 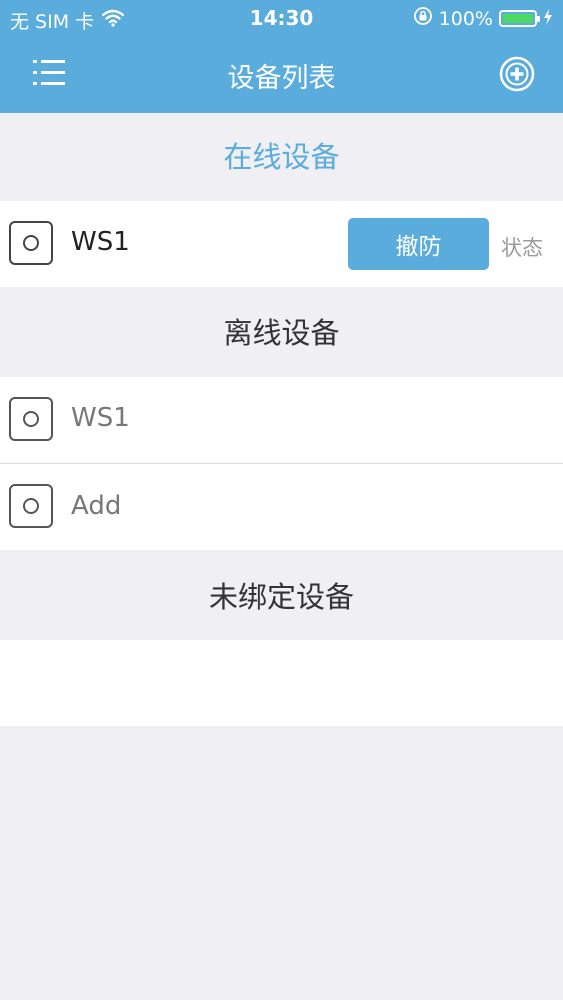 I want to click on nav-bar: 设备列表, so click(x=281, y=75).